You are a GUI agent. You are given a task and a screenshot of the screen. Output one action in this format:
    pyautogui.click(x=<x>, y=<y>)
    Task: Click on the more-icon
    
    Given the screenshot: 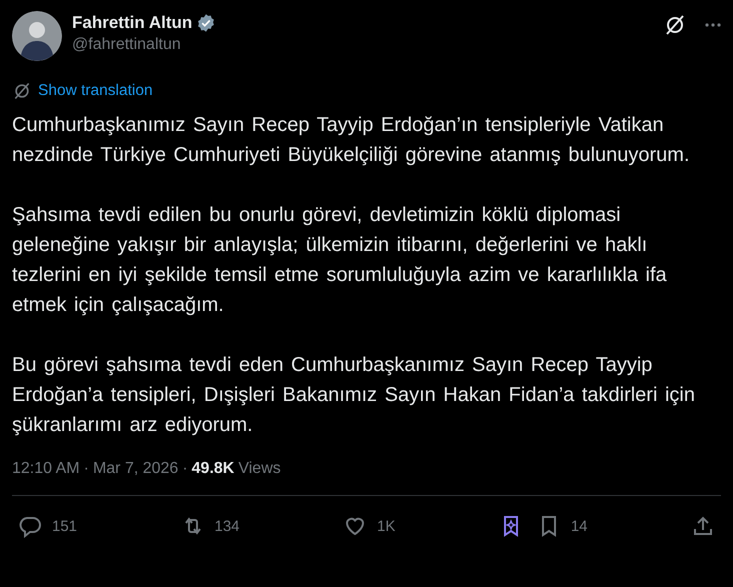 What is the action you would take?
    pyautogui.click(x=713, y=25)
    